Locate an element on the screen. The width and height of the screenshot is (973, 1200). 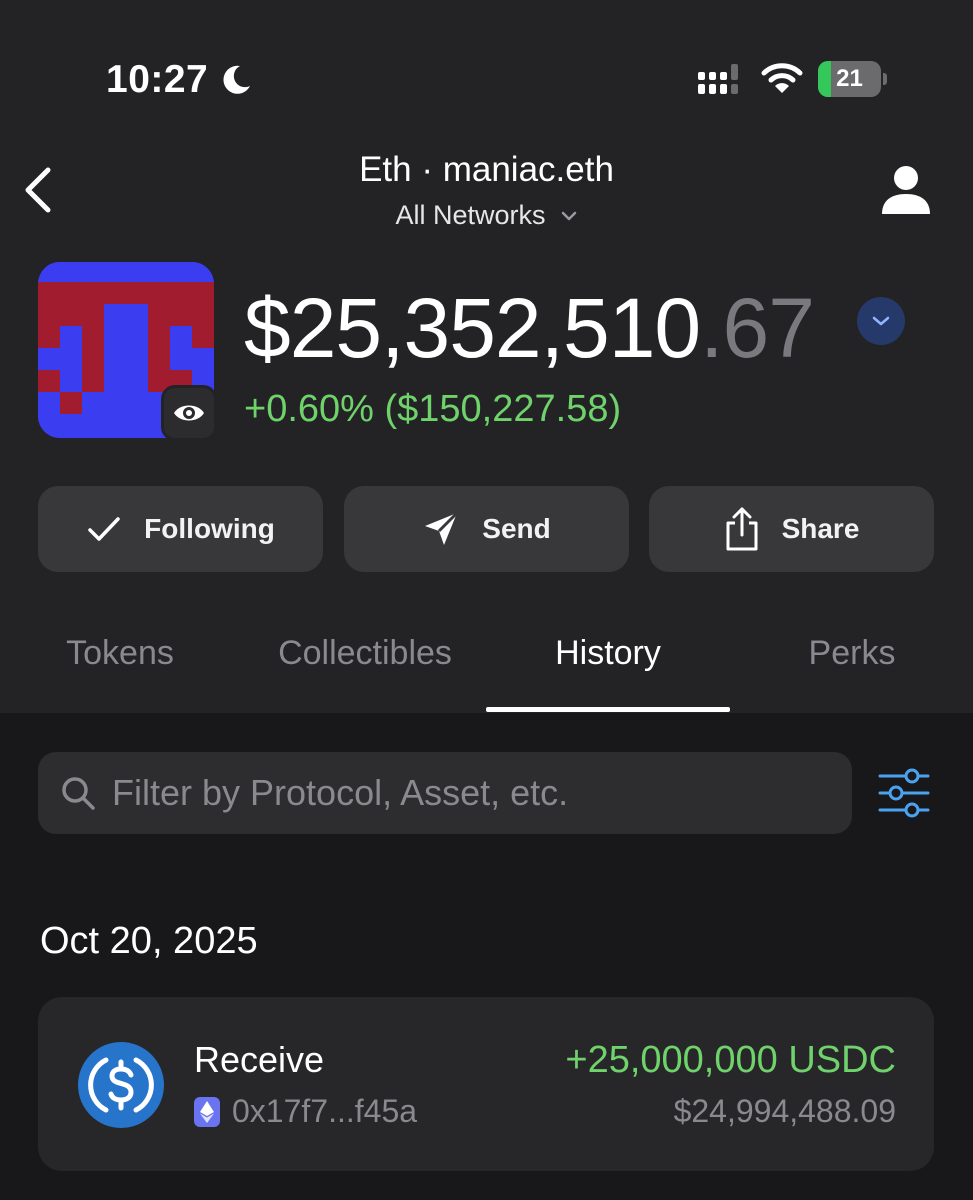
tab-perks: Perks is located at coordinates (852, 659).